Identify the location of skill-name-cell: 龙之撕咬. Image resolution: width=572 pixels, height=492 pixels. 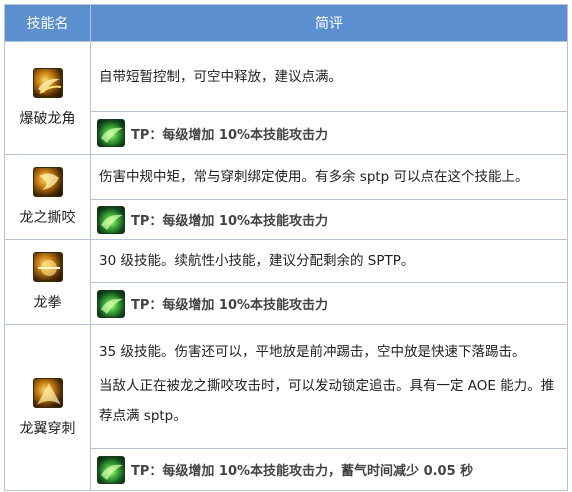
(47, 197).